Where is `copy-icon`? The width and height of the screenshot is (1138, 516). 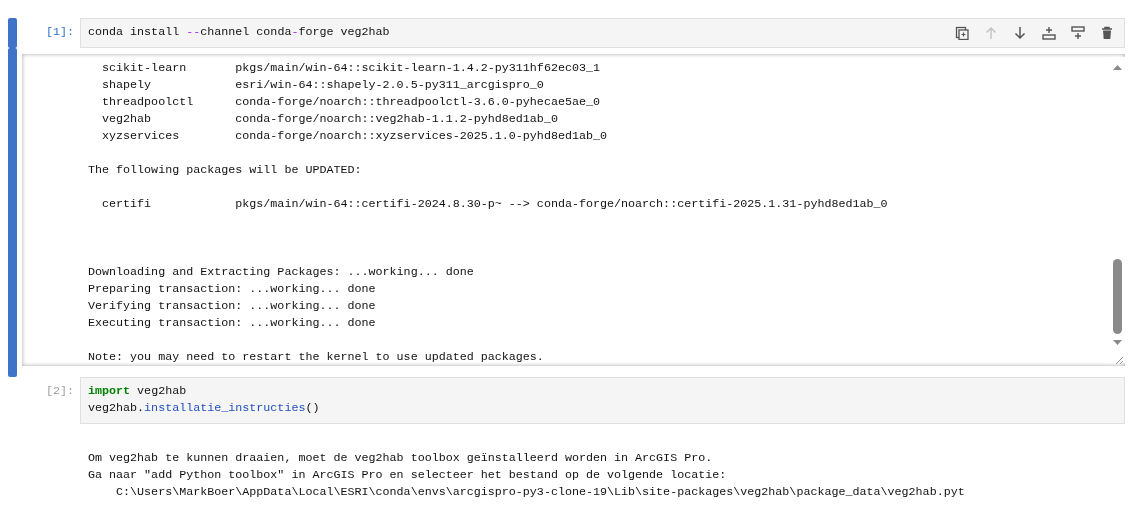
copy-icon is located at coordinates (961, 32).